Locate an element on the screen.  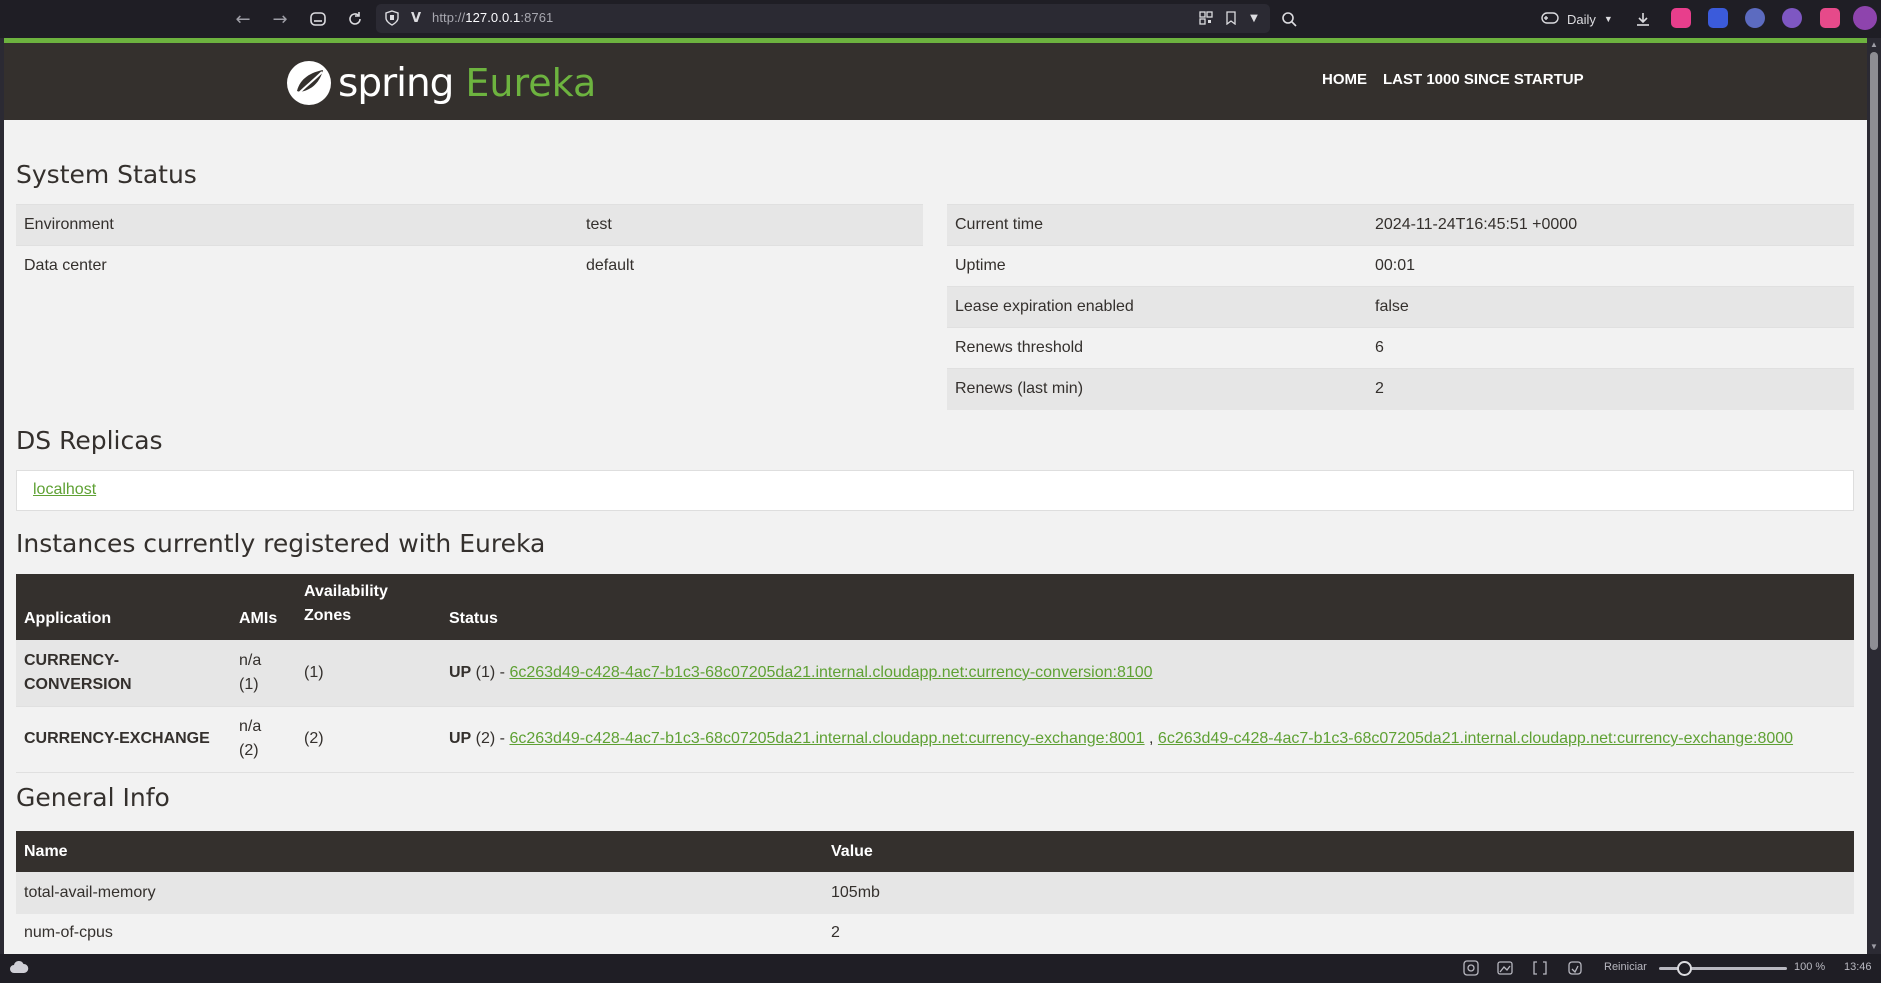
status-value: false is located at coordinates (1610, 307).